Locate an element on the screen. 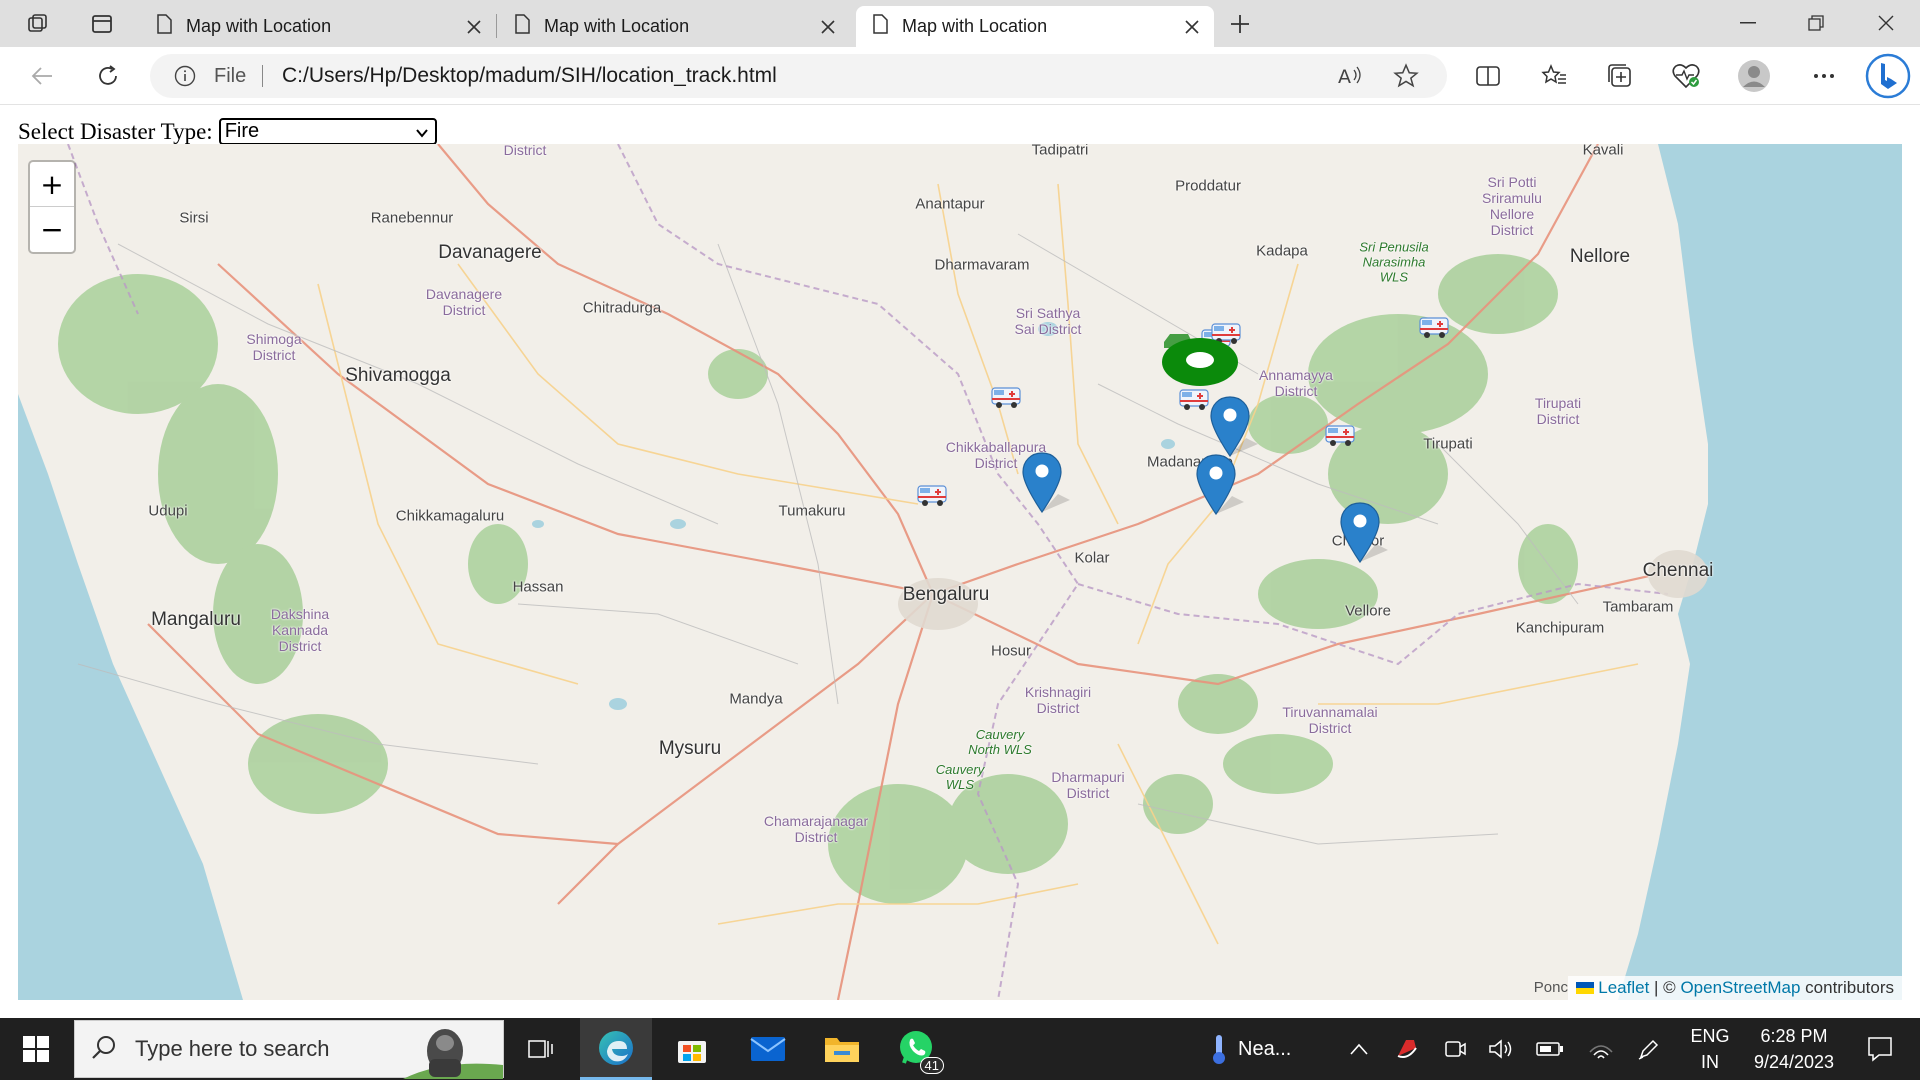 The height and width of the screenshot is (1080, 1920). new-tab-icon is located at coordinates (1240, 24).